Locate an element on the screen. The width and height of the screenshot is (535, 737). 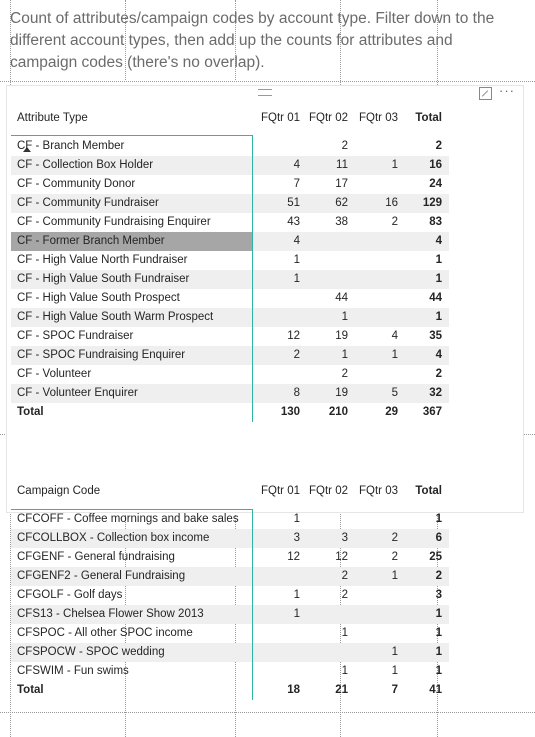
total-value: 18 is located at coordinates (293, 690).